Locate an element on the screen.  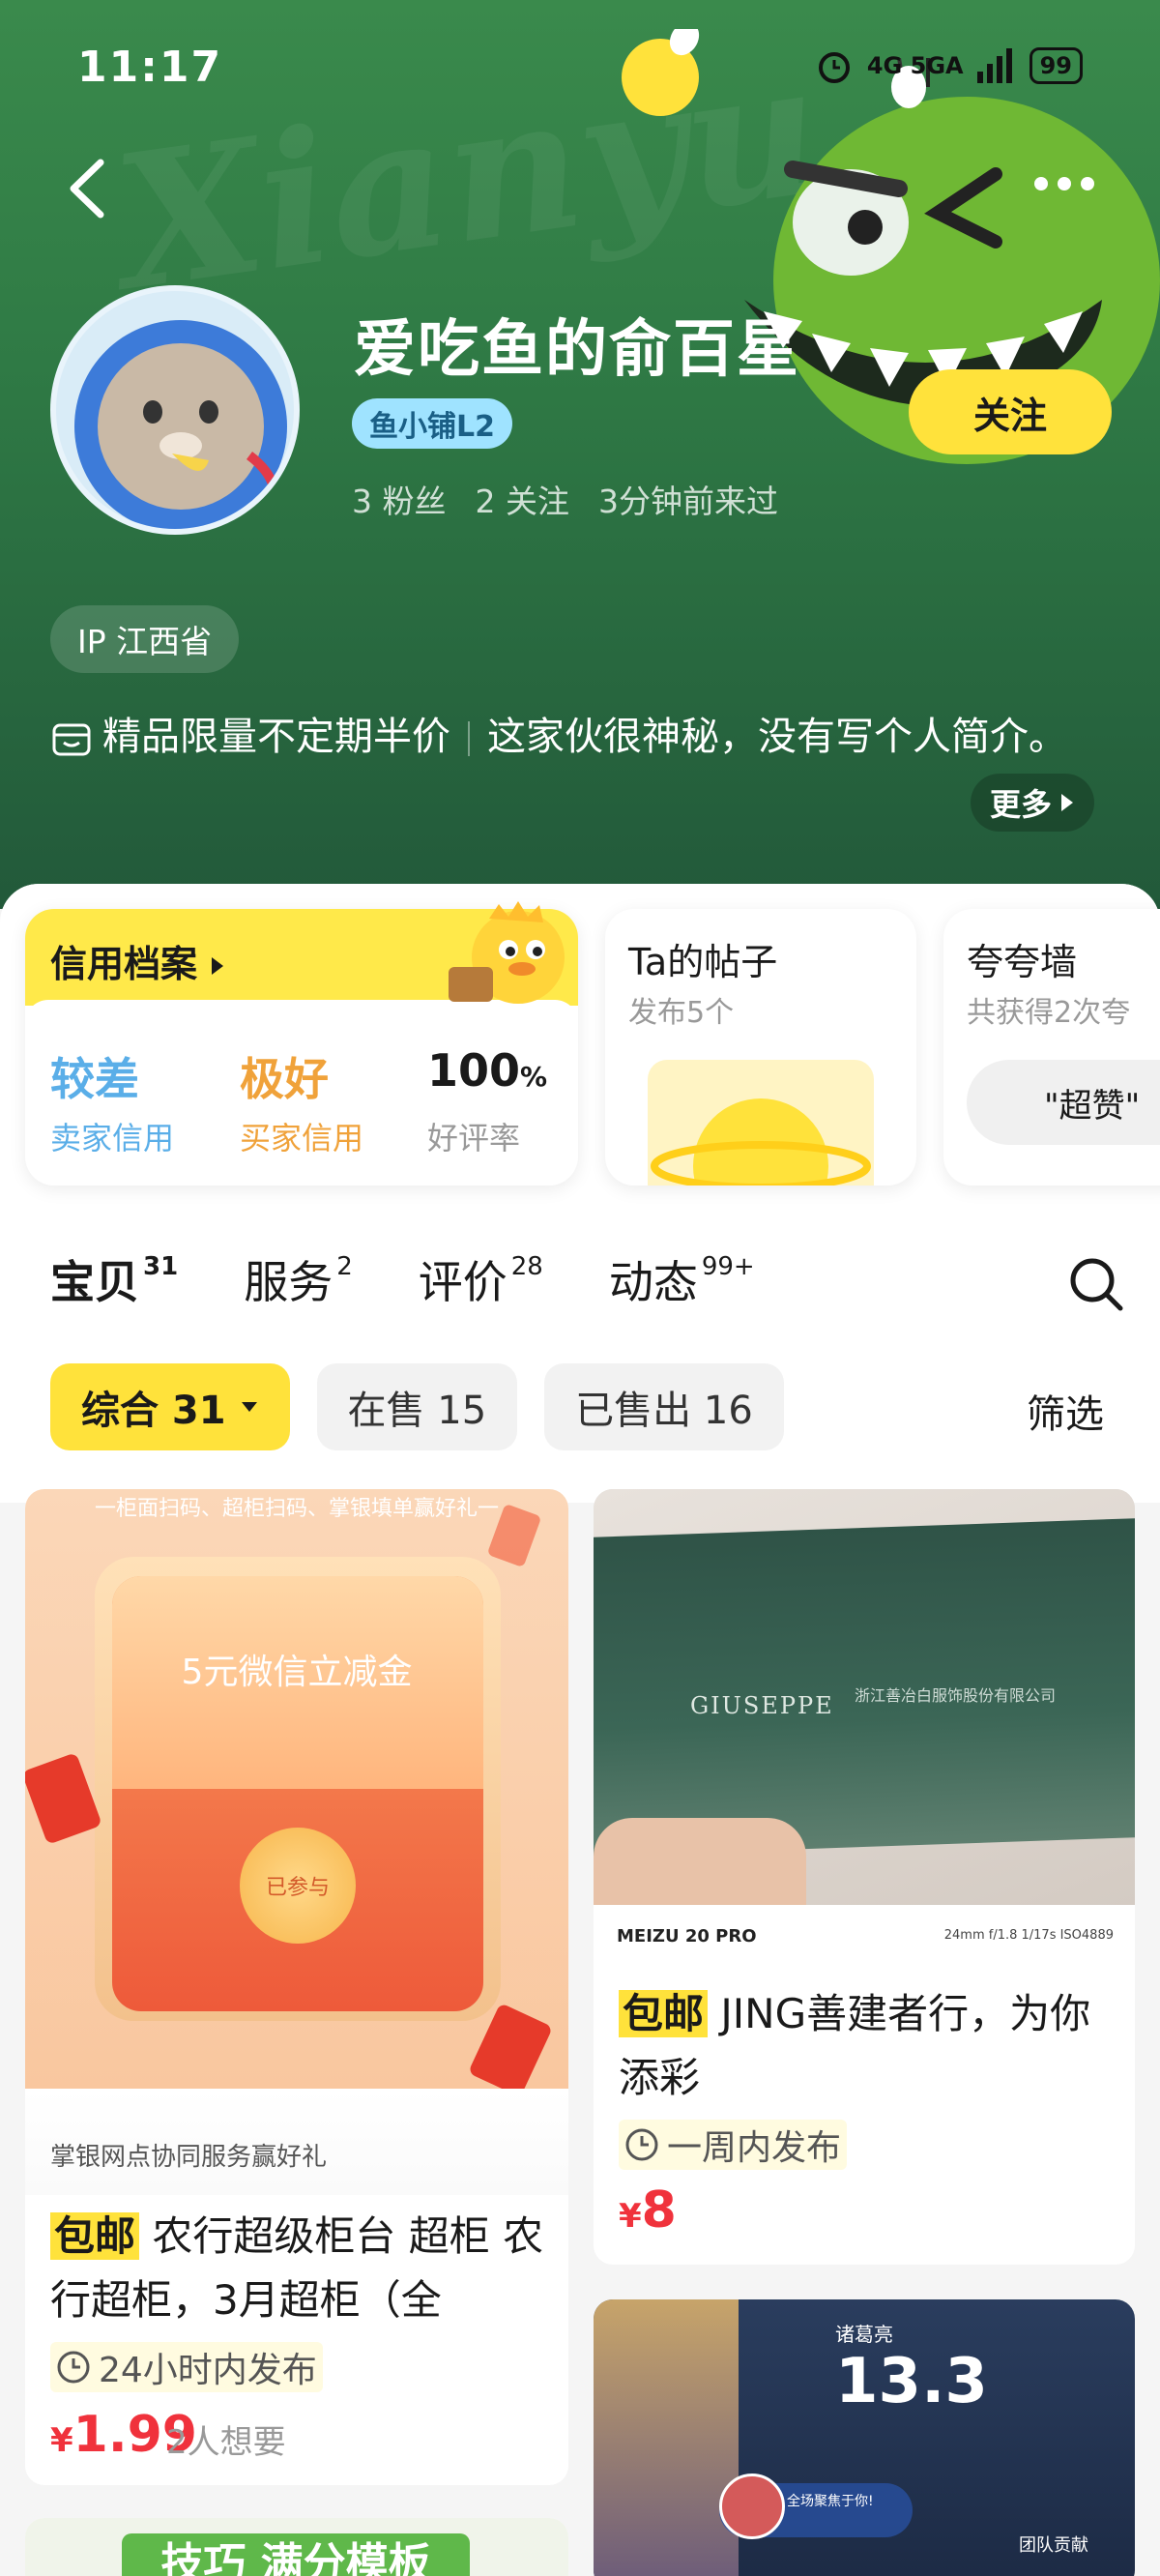
product-card: 技巧 满分模板 is located at coordinates (296, 2547).